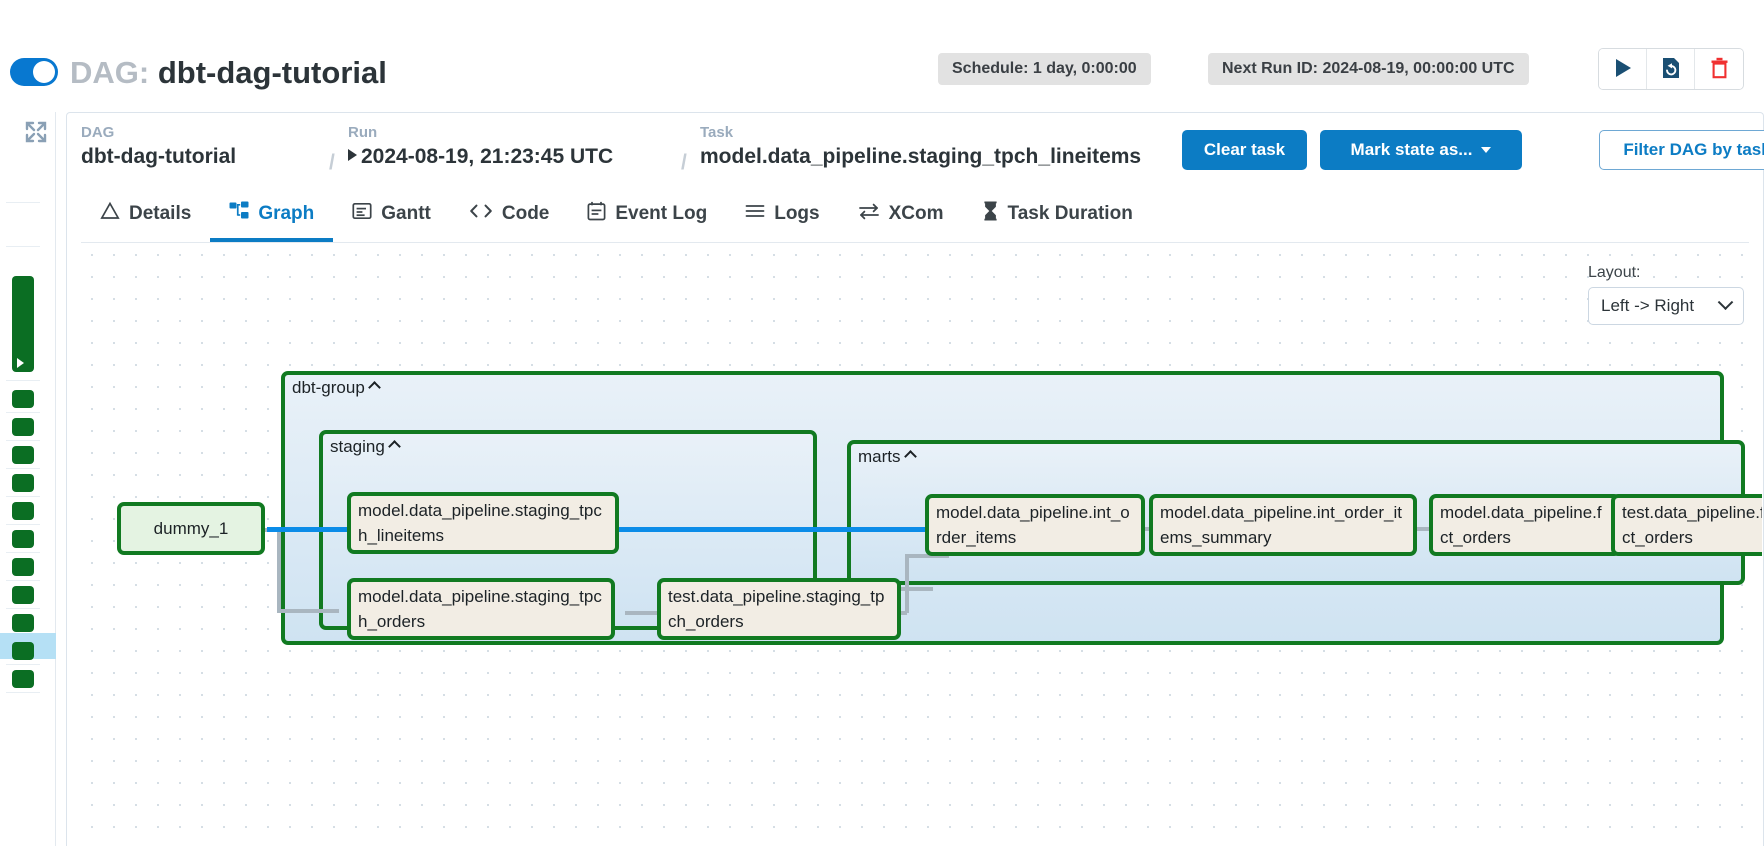 Image resolution: width=1764 pixels, height=846 pixels. What do you see at coordinates (717, 132) in the screenshot?
I see `breadcrumb-task-label: Task` at bounding box center [717, 132].